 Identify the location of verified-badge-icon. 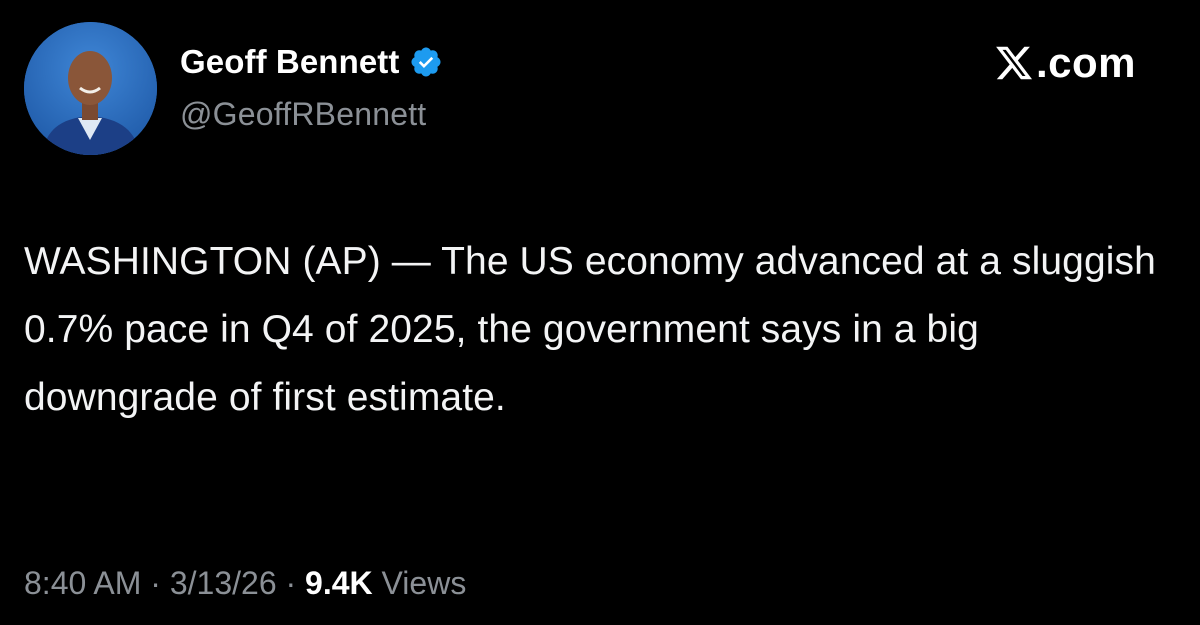
(426, 62).